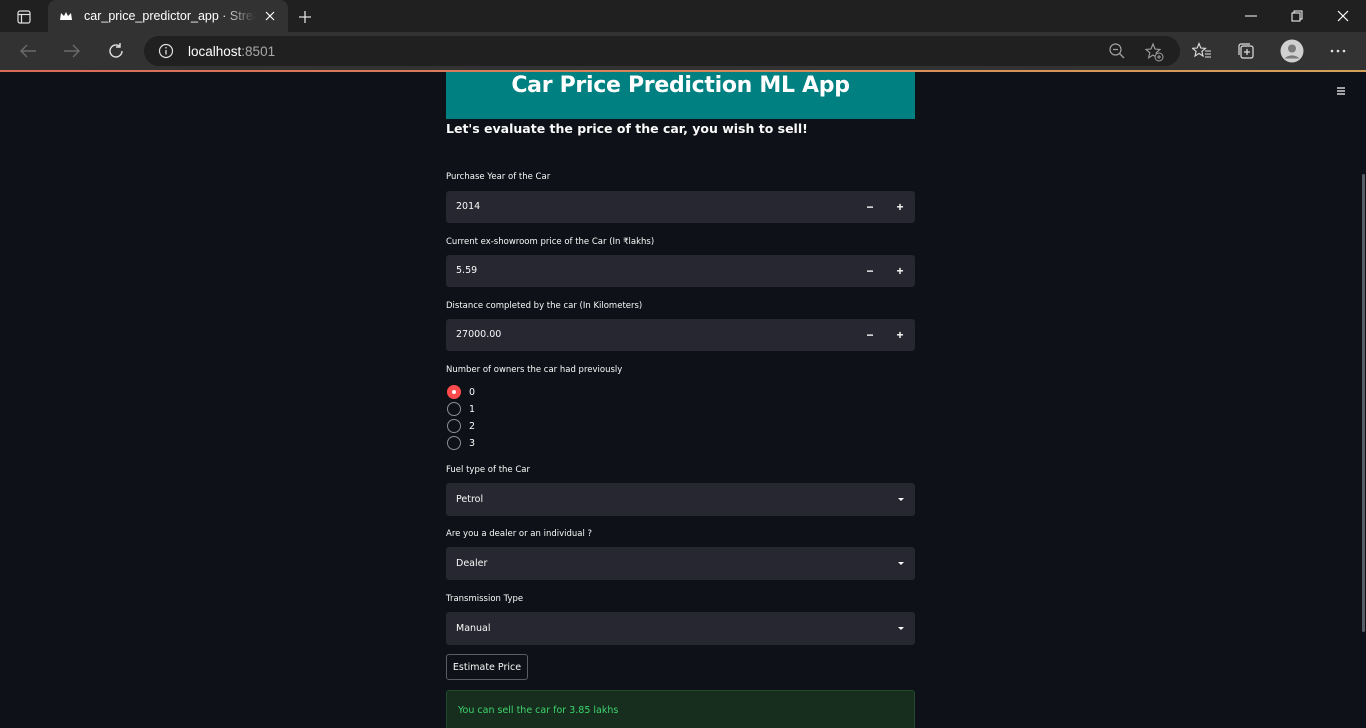  Describe the element at coordinates (72, 51) in the screenshot. I see `forward-icon` at that location.